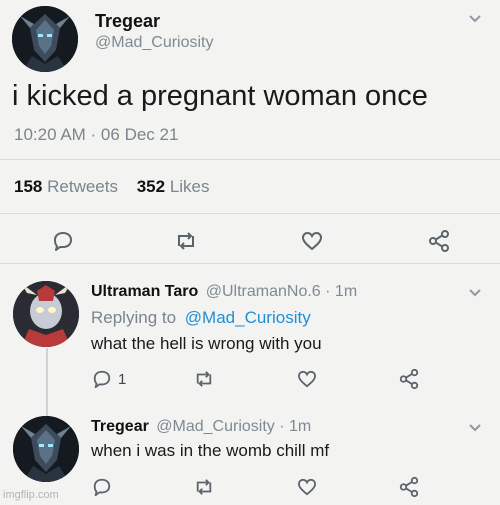  I want to click on like-label: Likes, so click(190, 186).